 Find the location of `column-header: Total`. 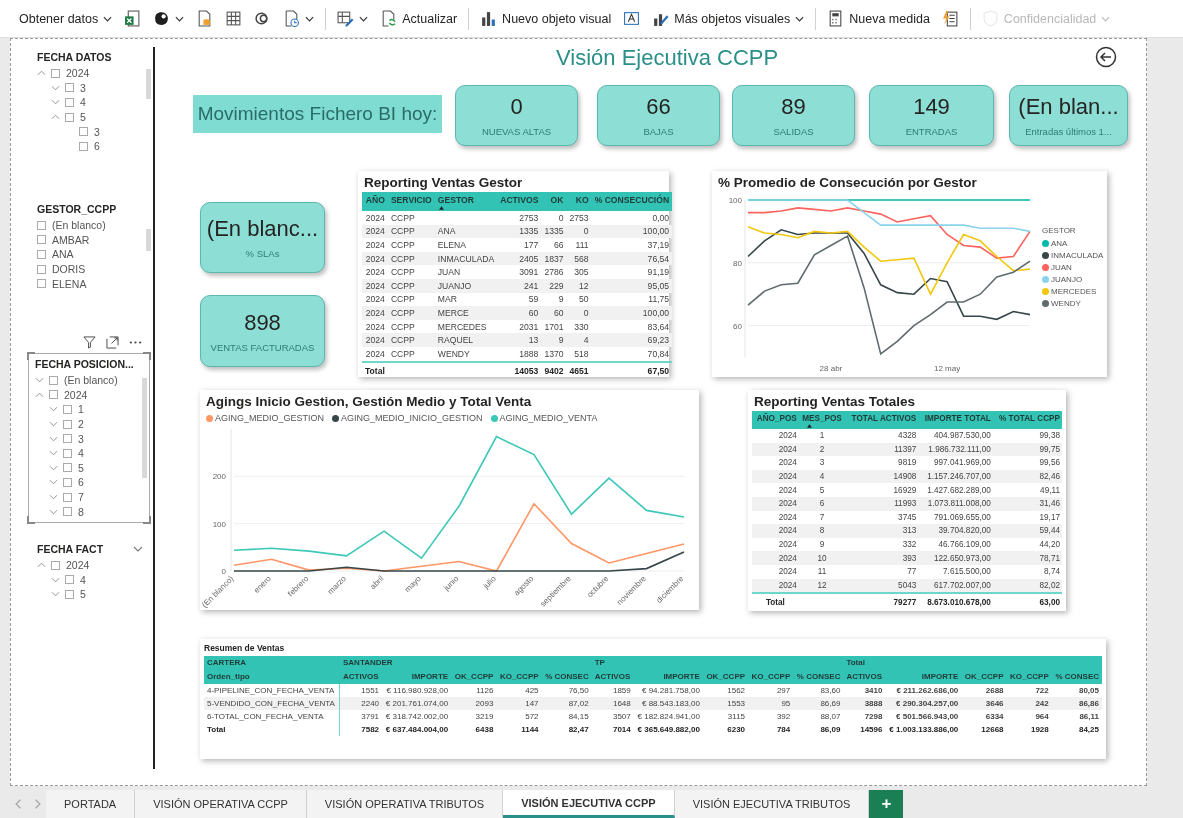

column-header: Total is located at coordinates (972, 663).